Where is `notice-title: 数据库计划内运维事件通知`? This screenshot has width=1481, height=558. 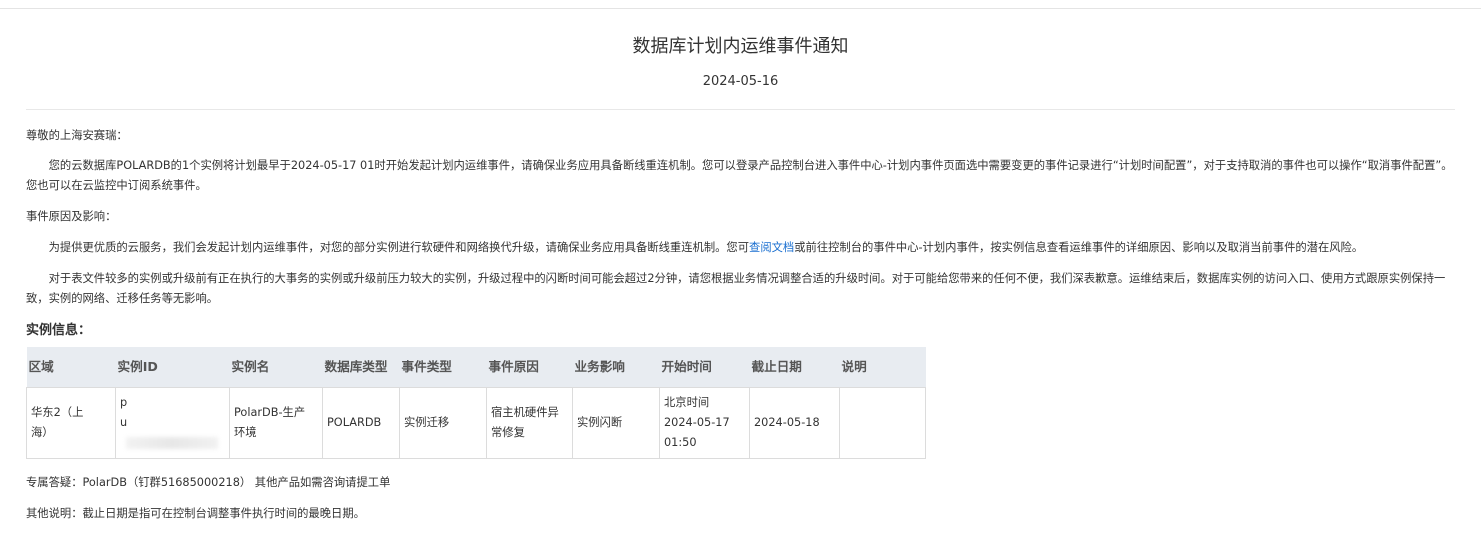 notice-title: 数据库计划内运维事件通知 is located at coordinates (740, 46).